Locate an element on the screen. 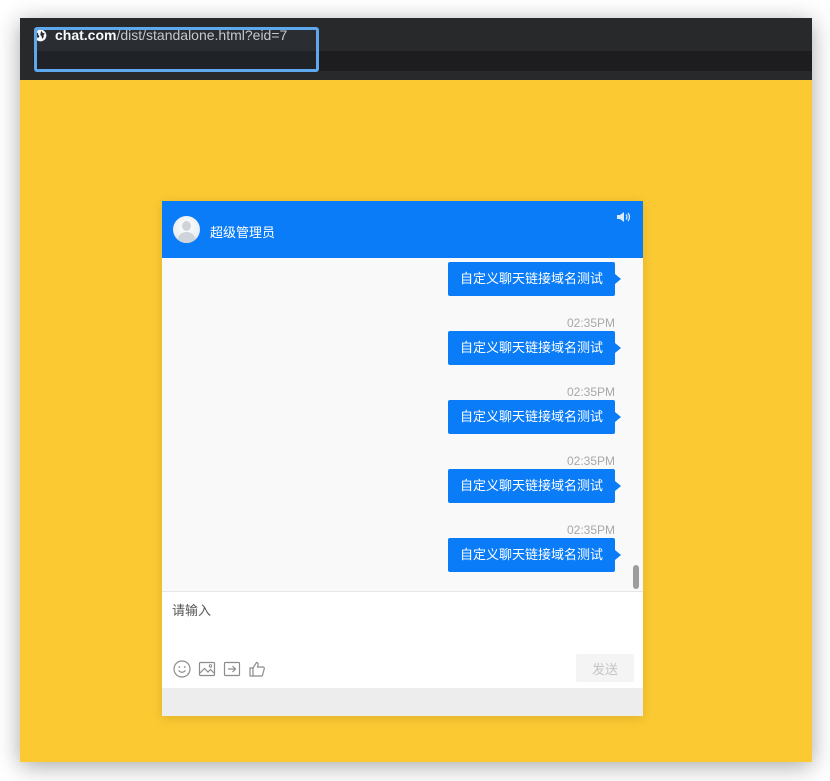  thumbs-up-icon is located at coordinates (257, 669).